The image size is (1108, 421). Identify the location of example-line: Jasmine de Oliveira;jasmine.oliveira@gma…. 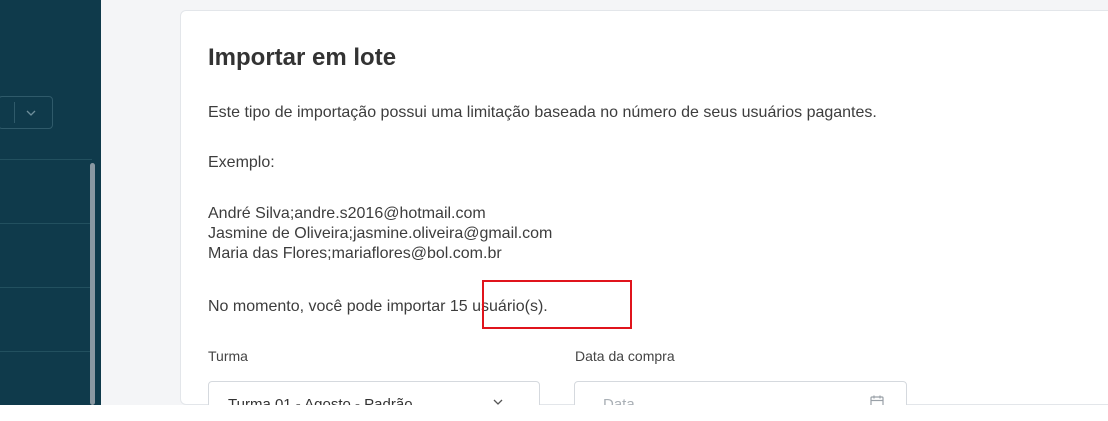
(380, 233).